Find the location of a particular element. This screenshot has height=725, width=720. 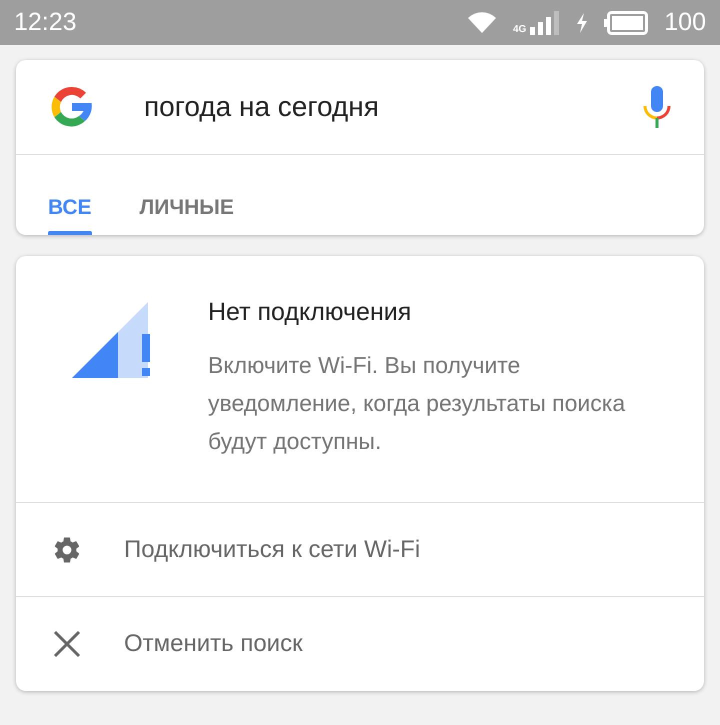

charging-icon is located at coordinates (582, 22).